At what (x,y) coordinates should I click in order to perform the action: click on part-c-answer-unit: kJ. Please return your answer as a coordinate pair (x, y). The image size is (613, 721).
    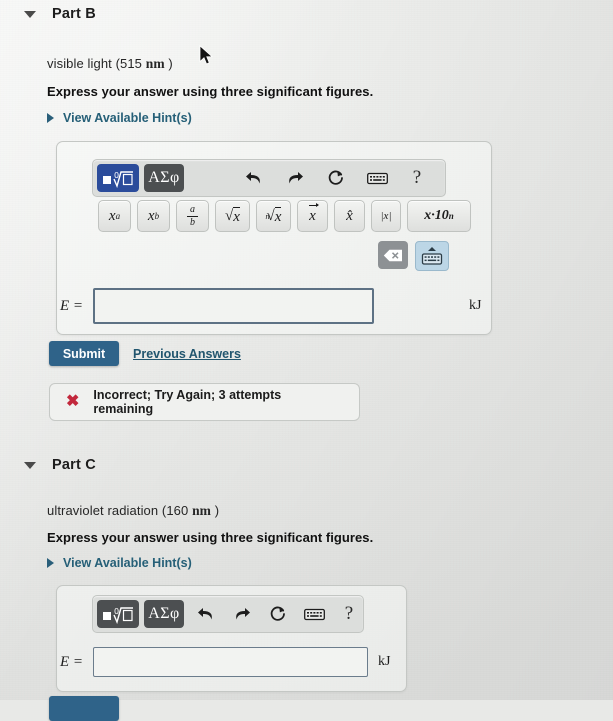
    Looking at the image, I should click on (384, 661).